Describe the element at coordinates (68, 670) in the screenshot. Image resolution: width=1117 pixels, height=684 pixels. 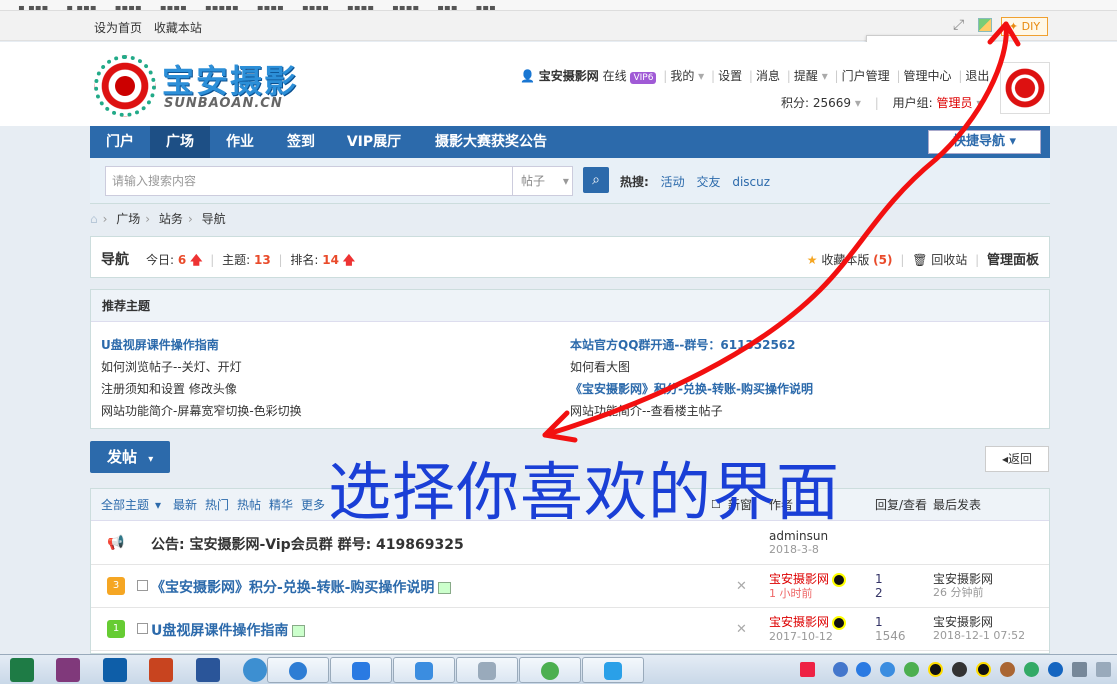
I see `onenote-icon` at that location.